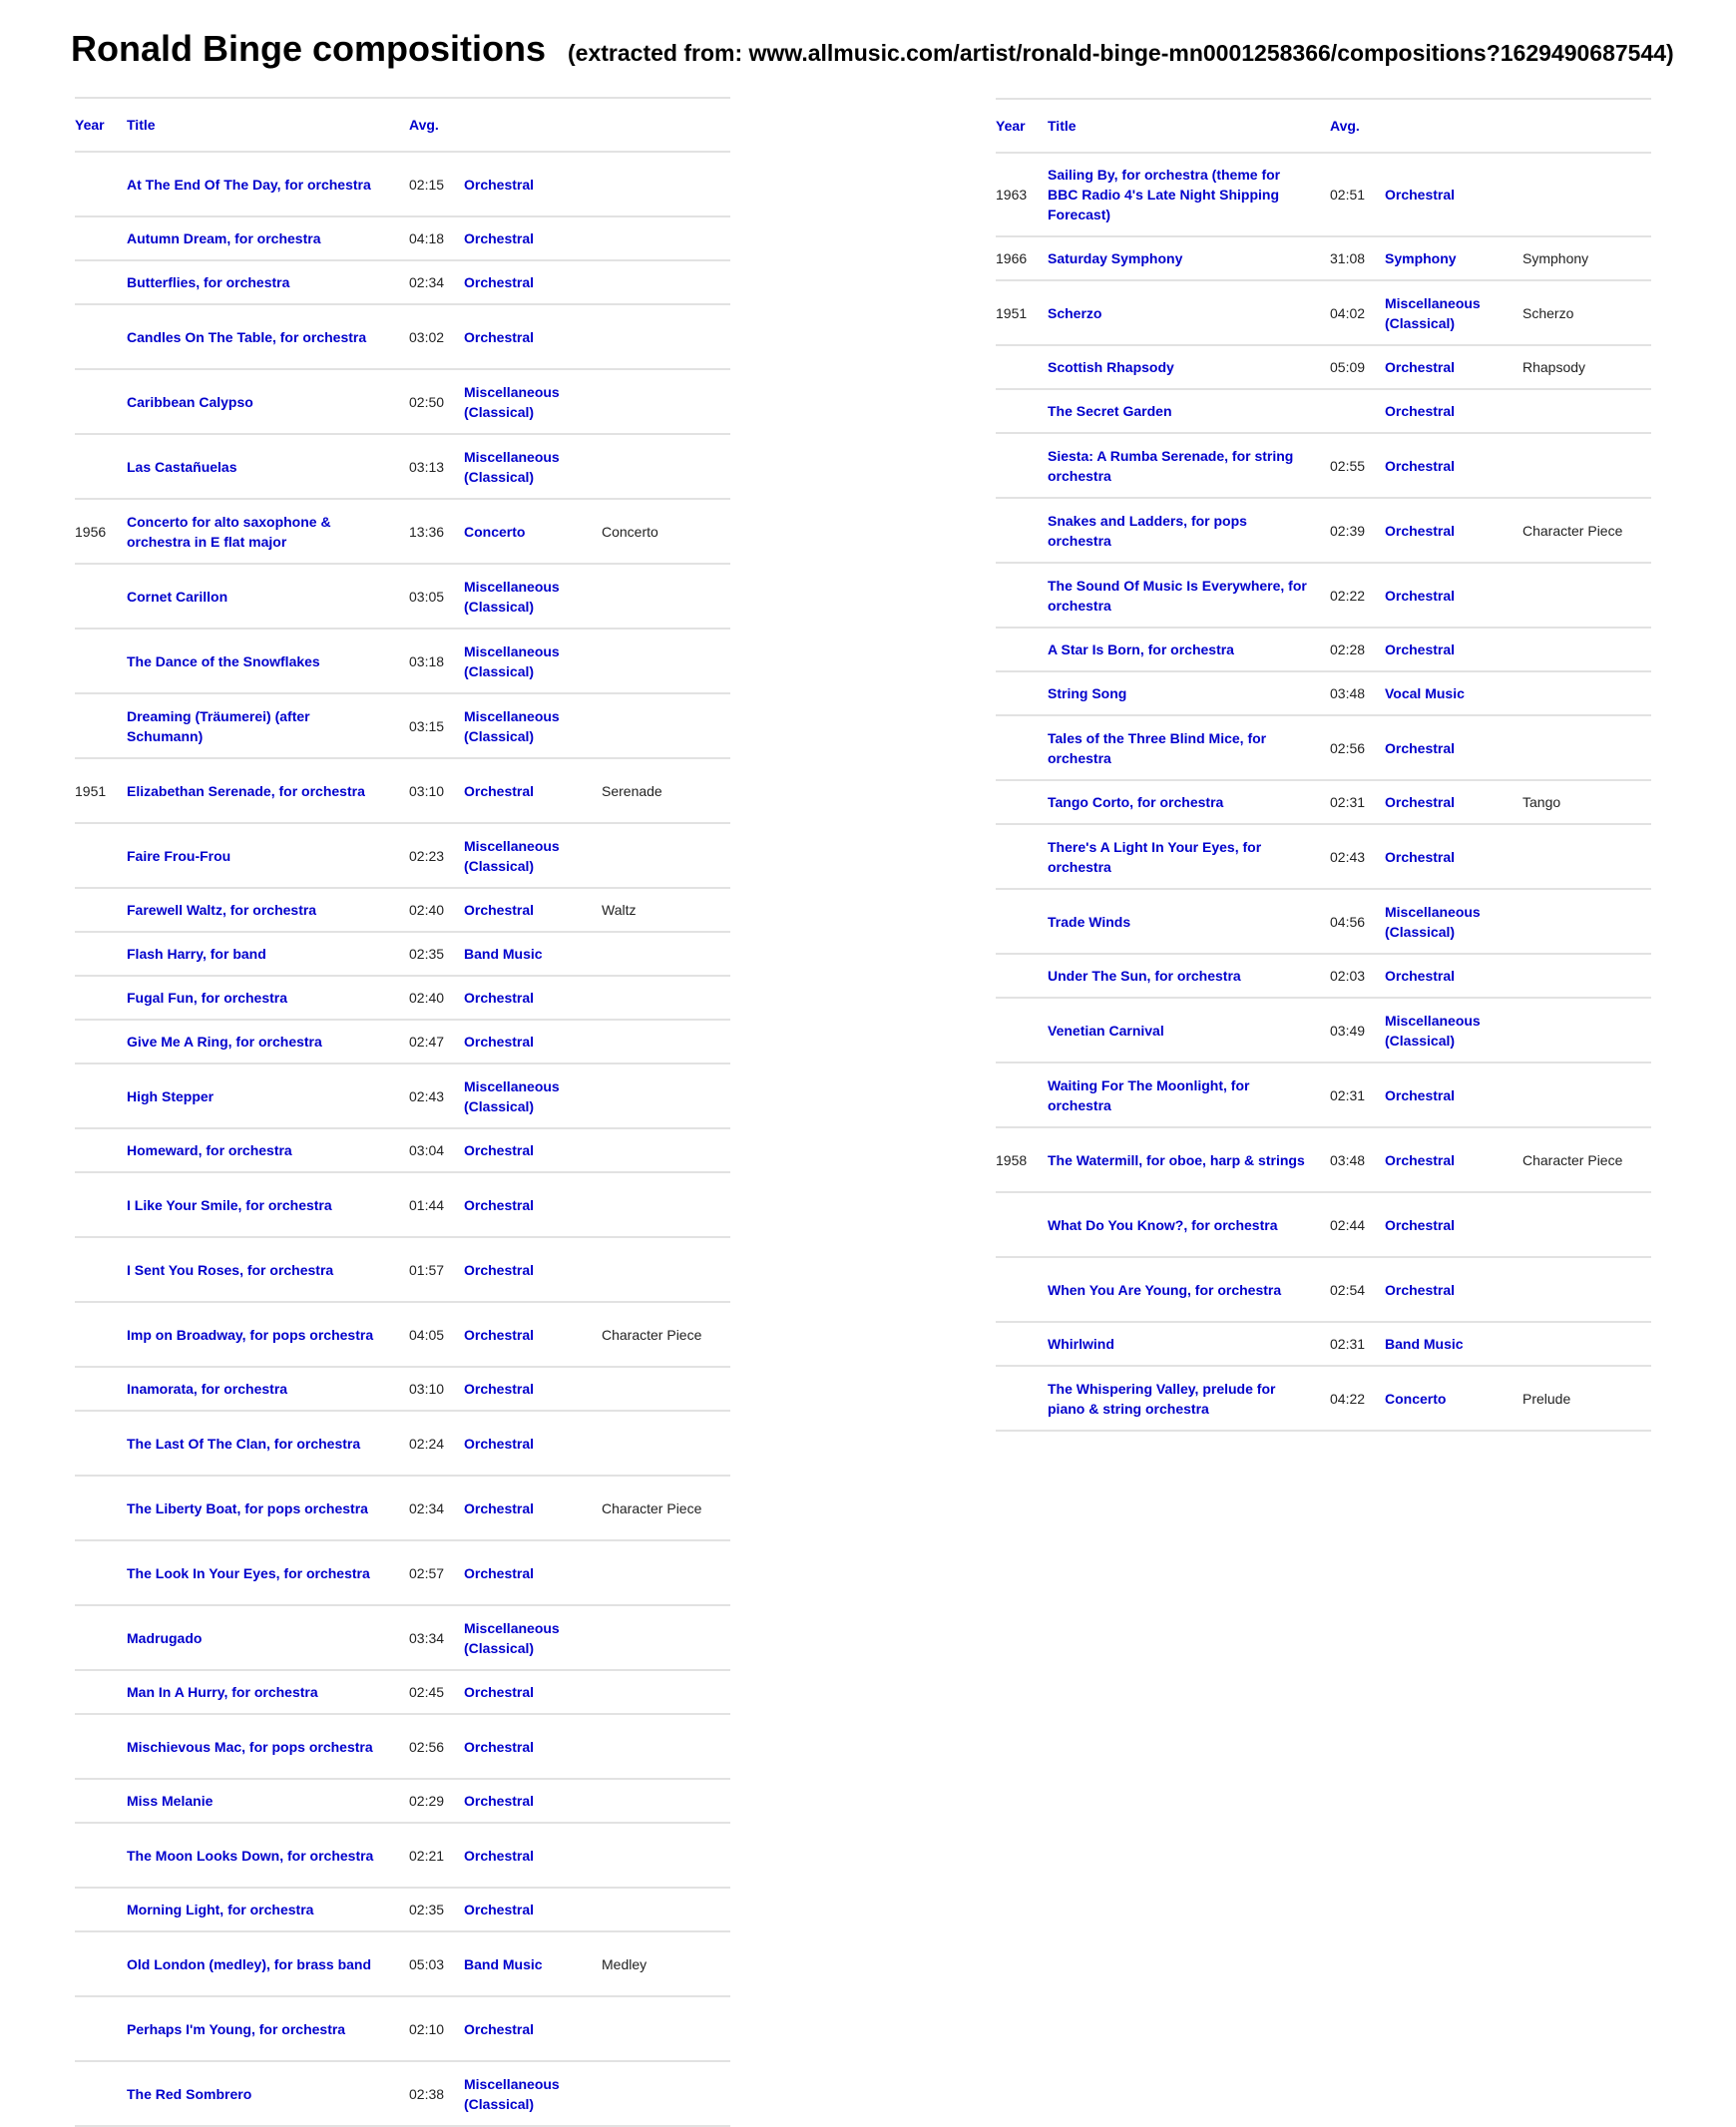  I want to click on genre-link: Symphony, so click(1421, 258).